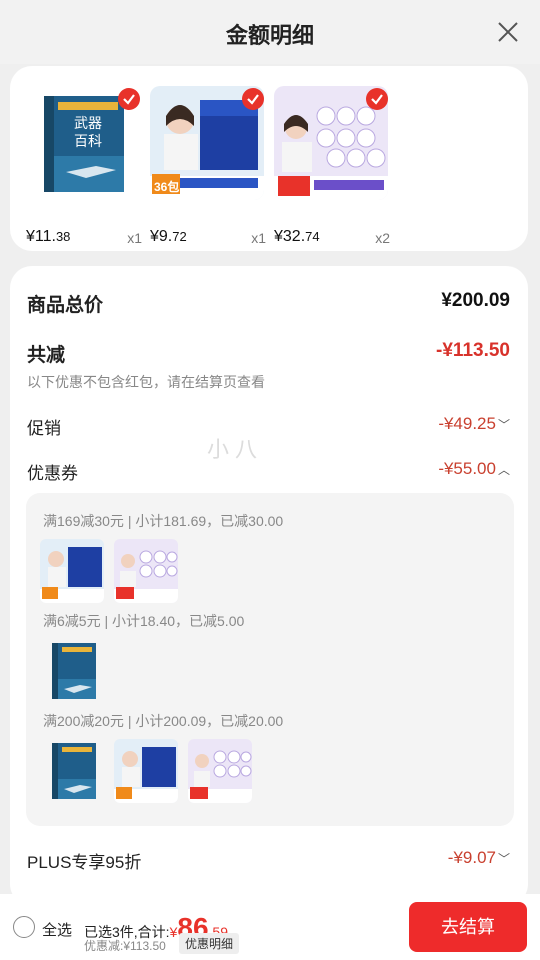 This screenshot has height=960, width=540. I want to click on discount-amount: 优惠减:¥113.50, so click(125, 946).